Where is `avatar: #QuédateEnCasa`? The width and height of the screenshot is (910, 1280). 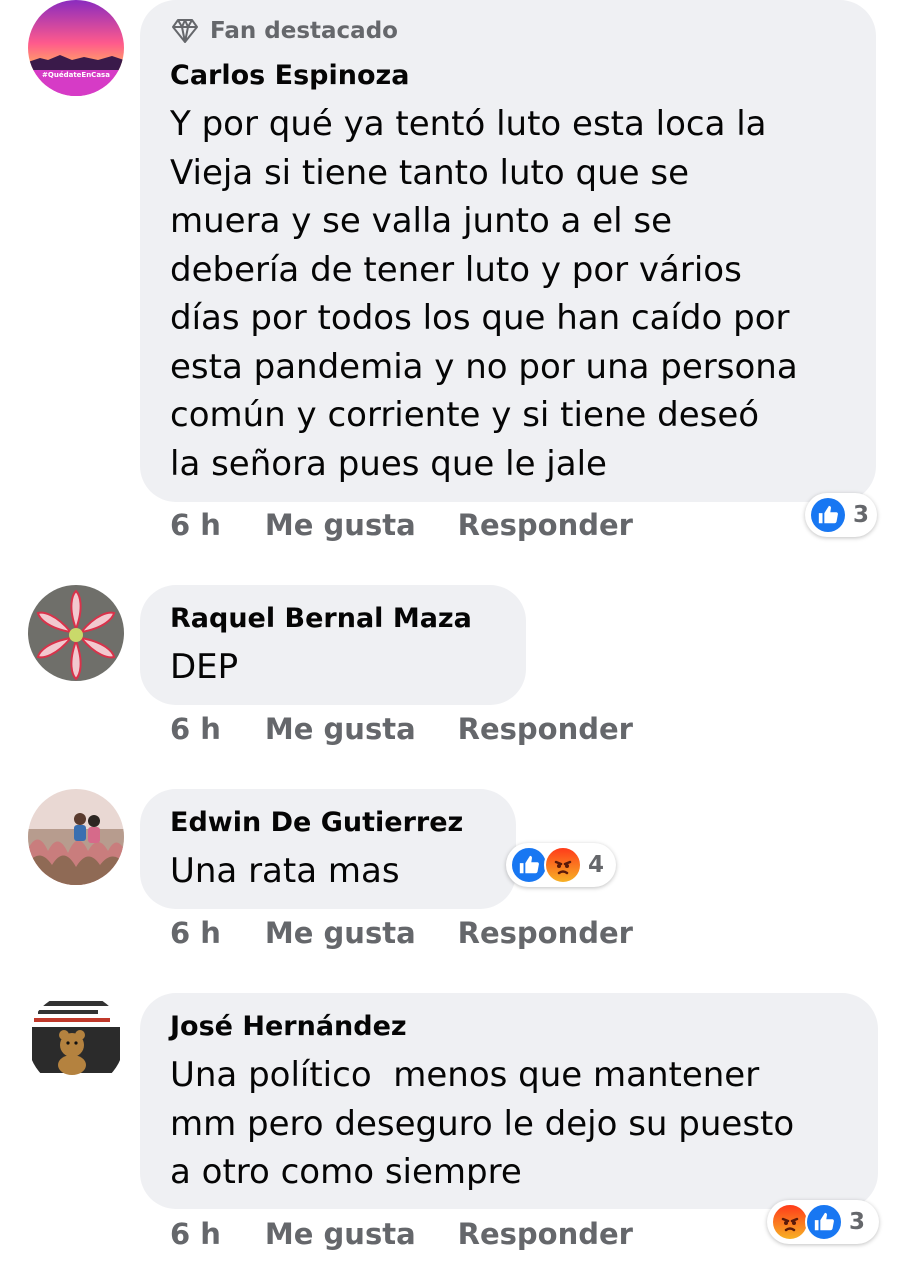
avatar: #QuédateEnCasa is located at coordinates (76, 48).